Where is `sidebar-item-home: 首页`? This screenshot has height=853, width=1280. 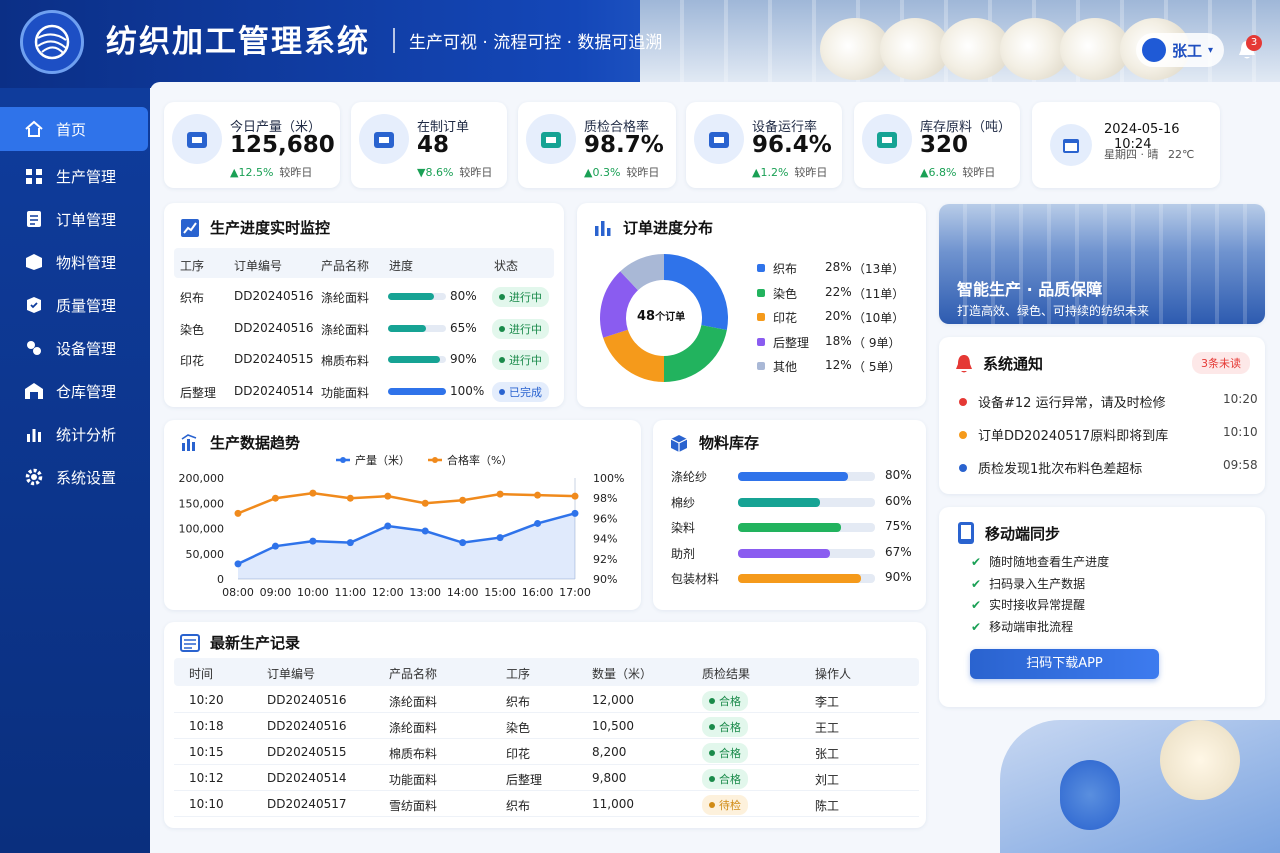 sidebar-item-home: 首页 is located at coordinates (74, 129).